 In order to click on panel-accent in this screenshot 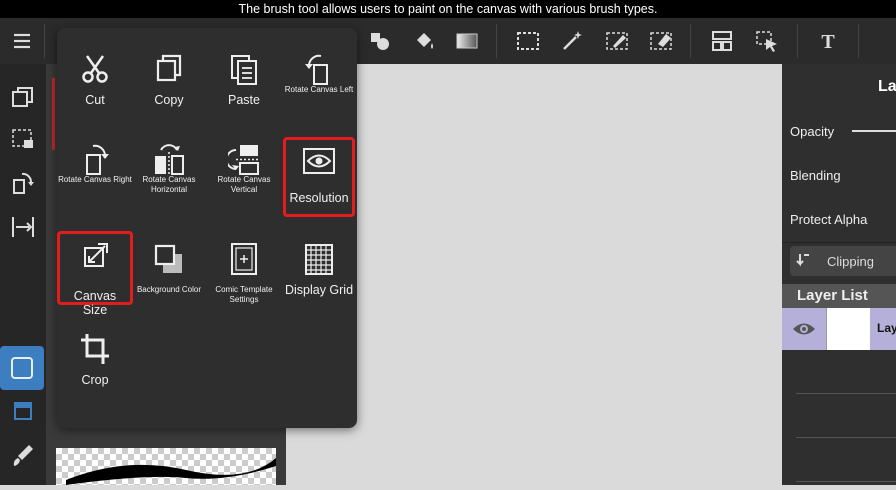, I will do `click(53, 114)`.